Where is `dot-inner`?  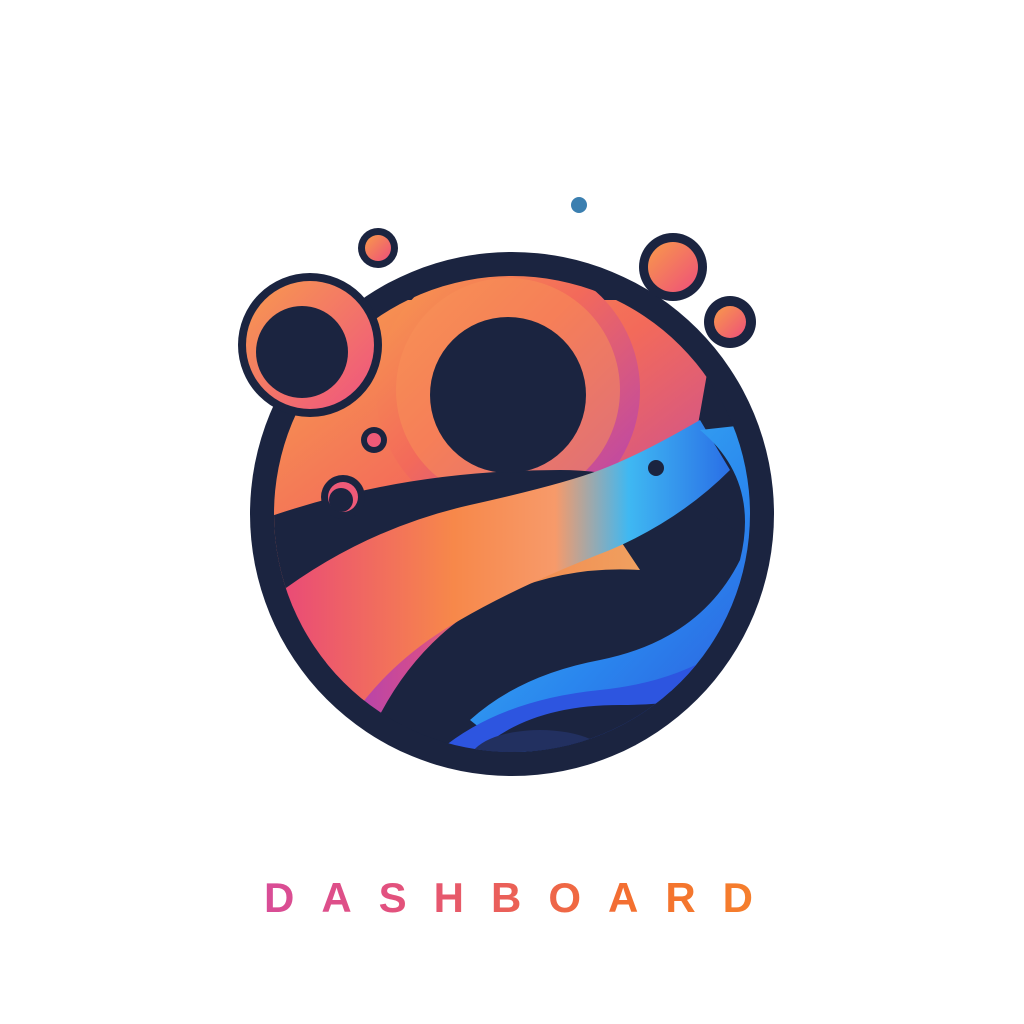
dot-inner is located at coordinates (656, 468).